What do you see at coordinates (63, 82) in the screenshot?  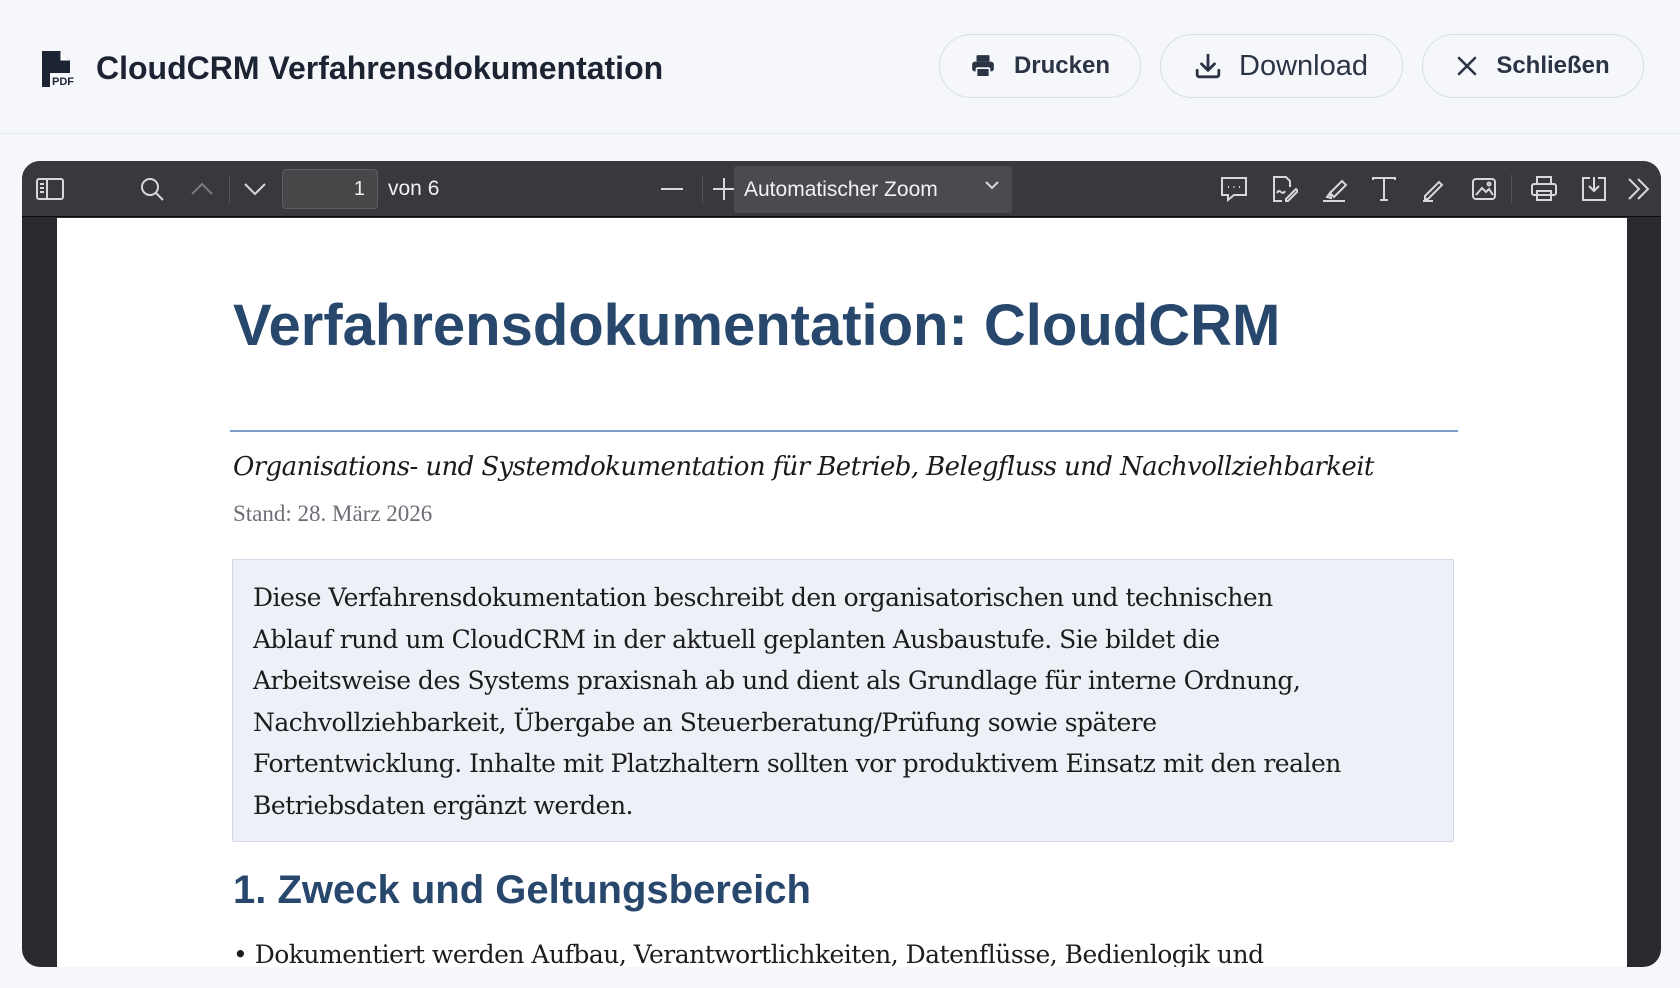 I see `svg-text: PDF` at bounding box center [63, 82].